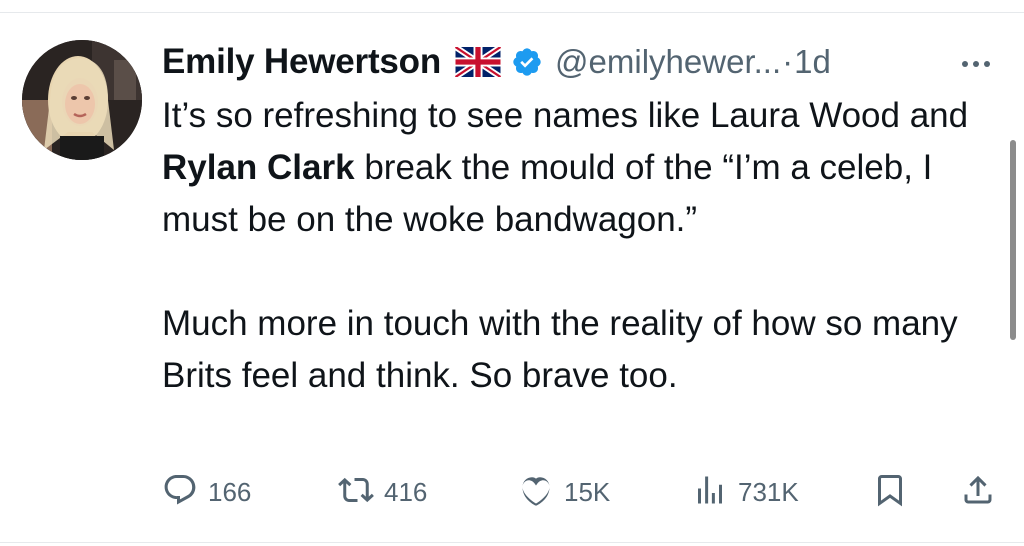 This screenshot has width=1024, height=546. Describe the element at coordinates (587, 491) in the screenshot. I see `like-count: 15K` at that location.